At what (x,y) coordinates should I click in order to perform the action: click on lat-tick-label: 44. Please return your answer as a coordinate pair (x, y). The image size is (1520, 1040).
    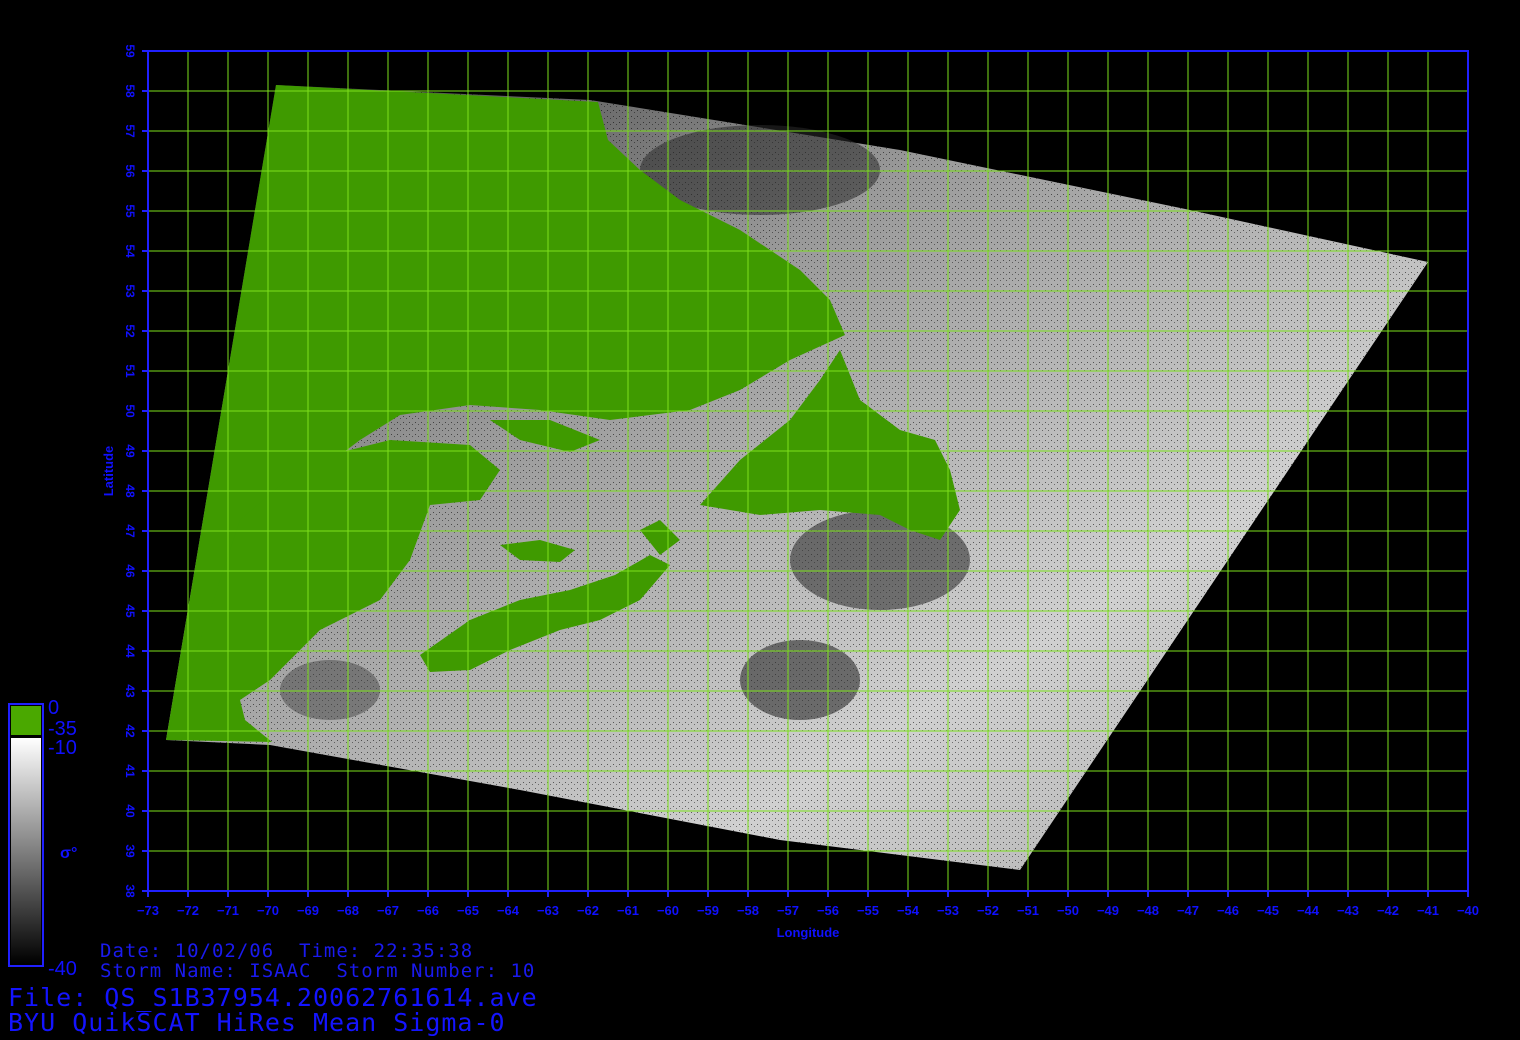
    Looking at the image, I should click on (130, 651).